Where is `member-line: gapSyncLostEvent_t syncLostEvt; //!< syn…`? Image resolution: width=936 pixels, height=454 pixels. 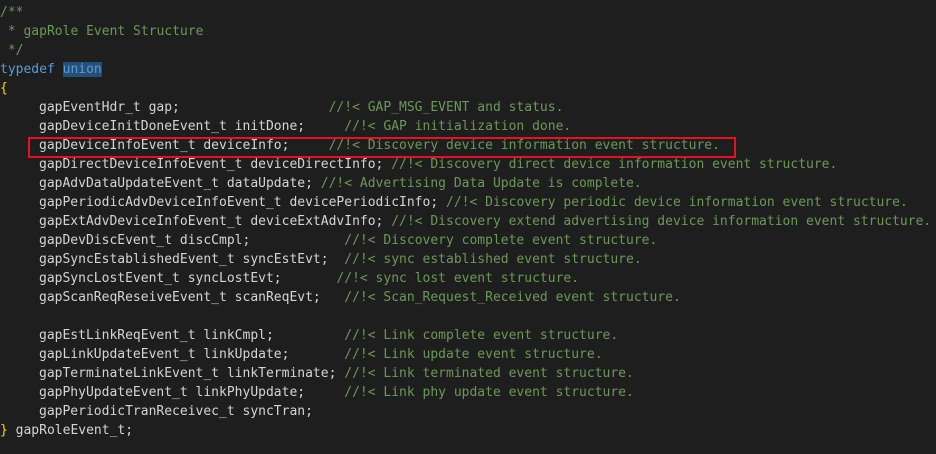 member-line: gapSyncLostEvent_t syncLostEvt; //!< syn… is located at coordinates (468, 278).